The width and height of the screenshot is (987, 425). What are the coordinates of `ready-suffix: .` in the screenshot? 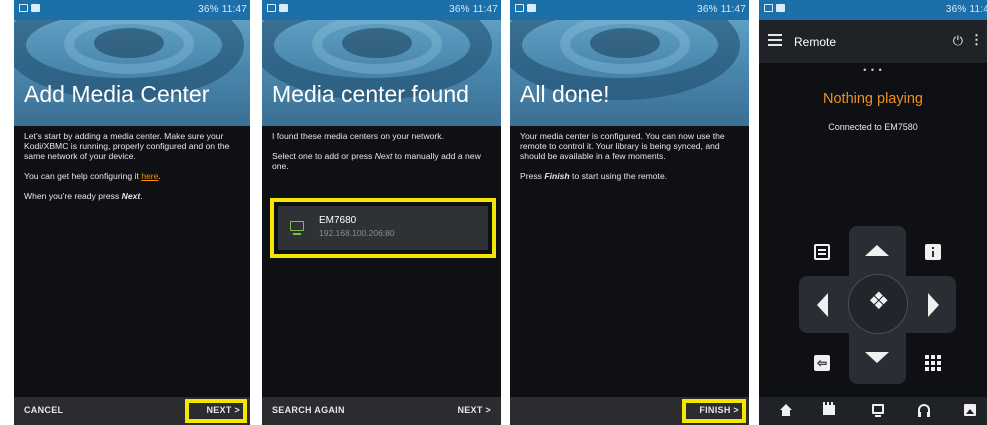 It's located at (141, 195).